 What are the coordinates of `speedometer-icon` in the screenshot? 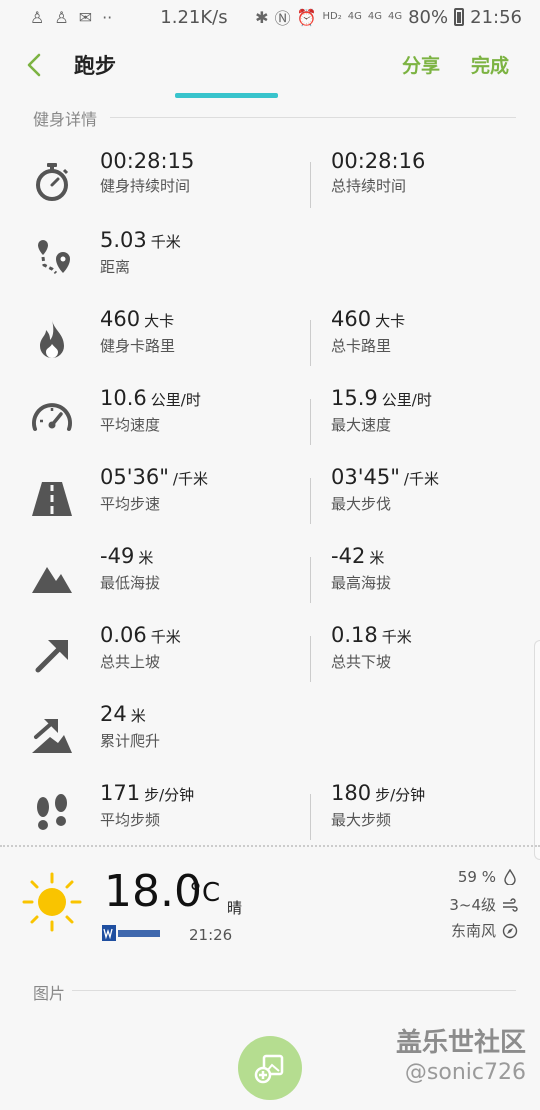 It's located at (52, 417).